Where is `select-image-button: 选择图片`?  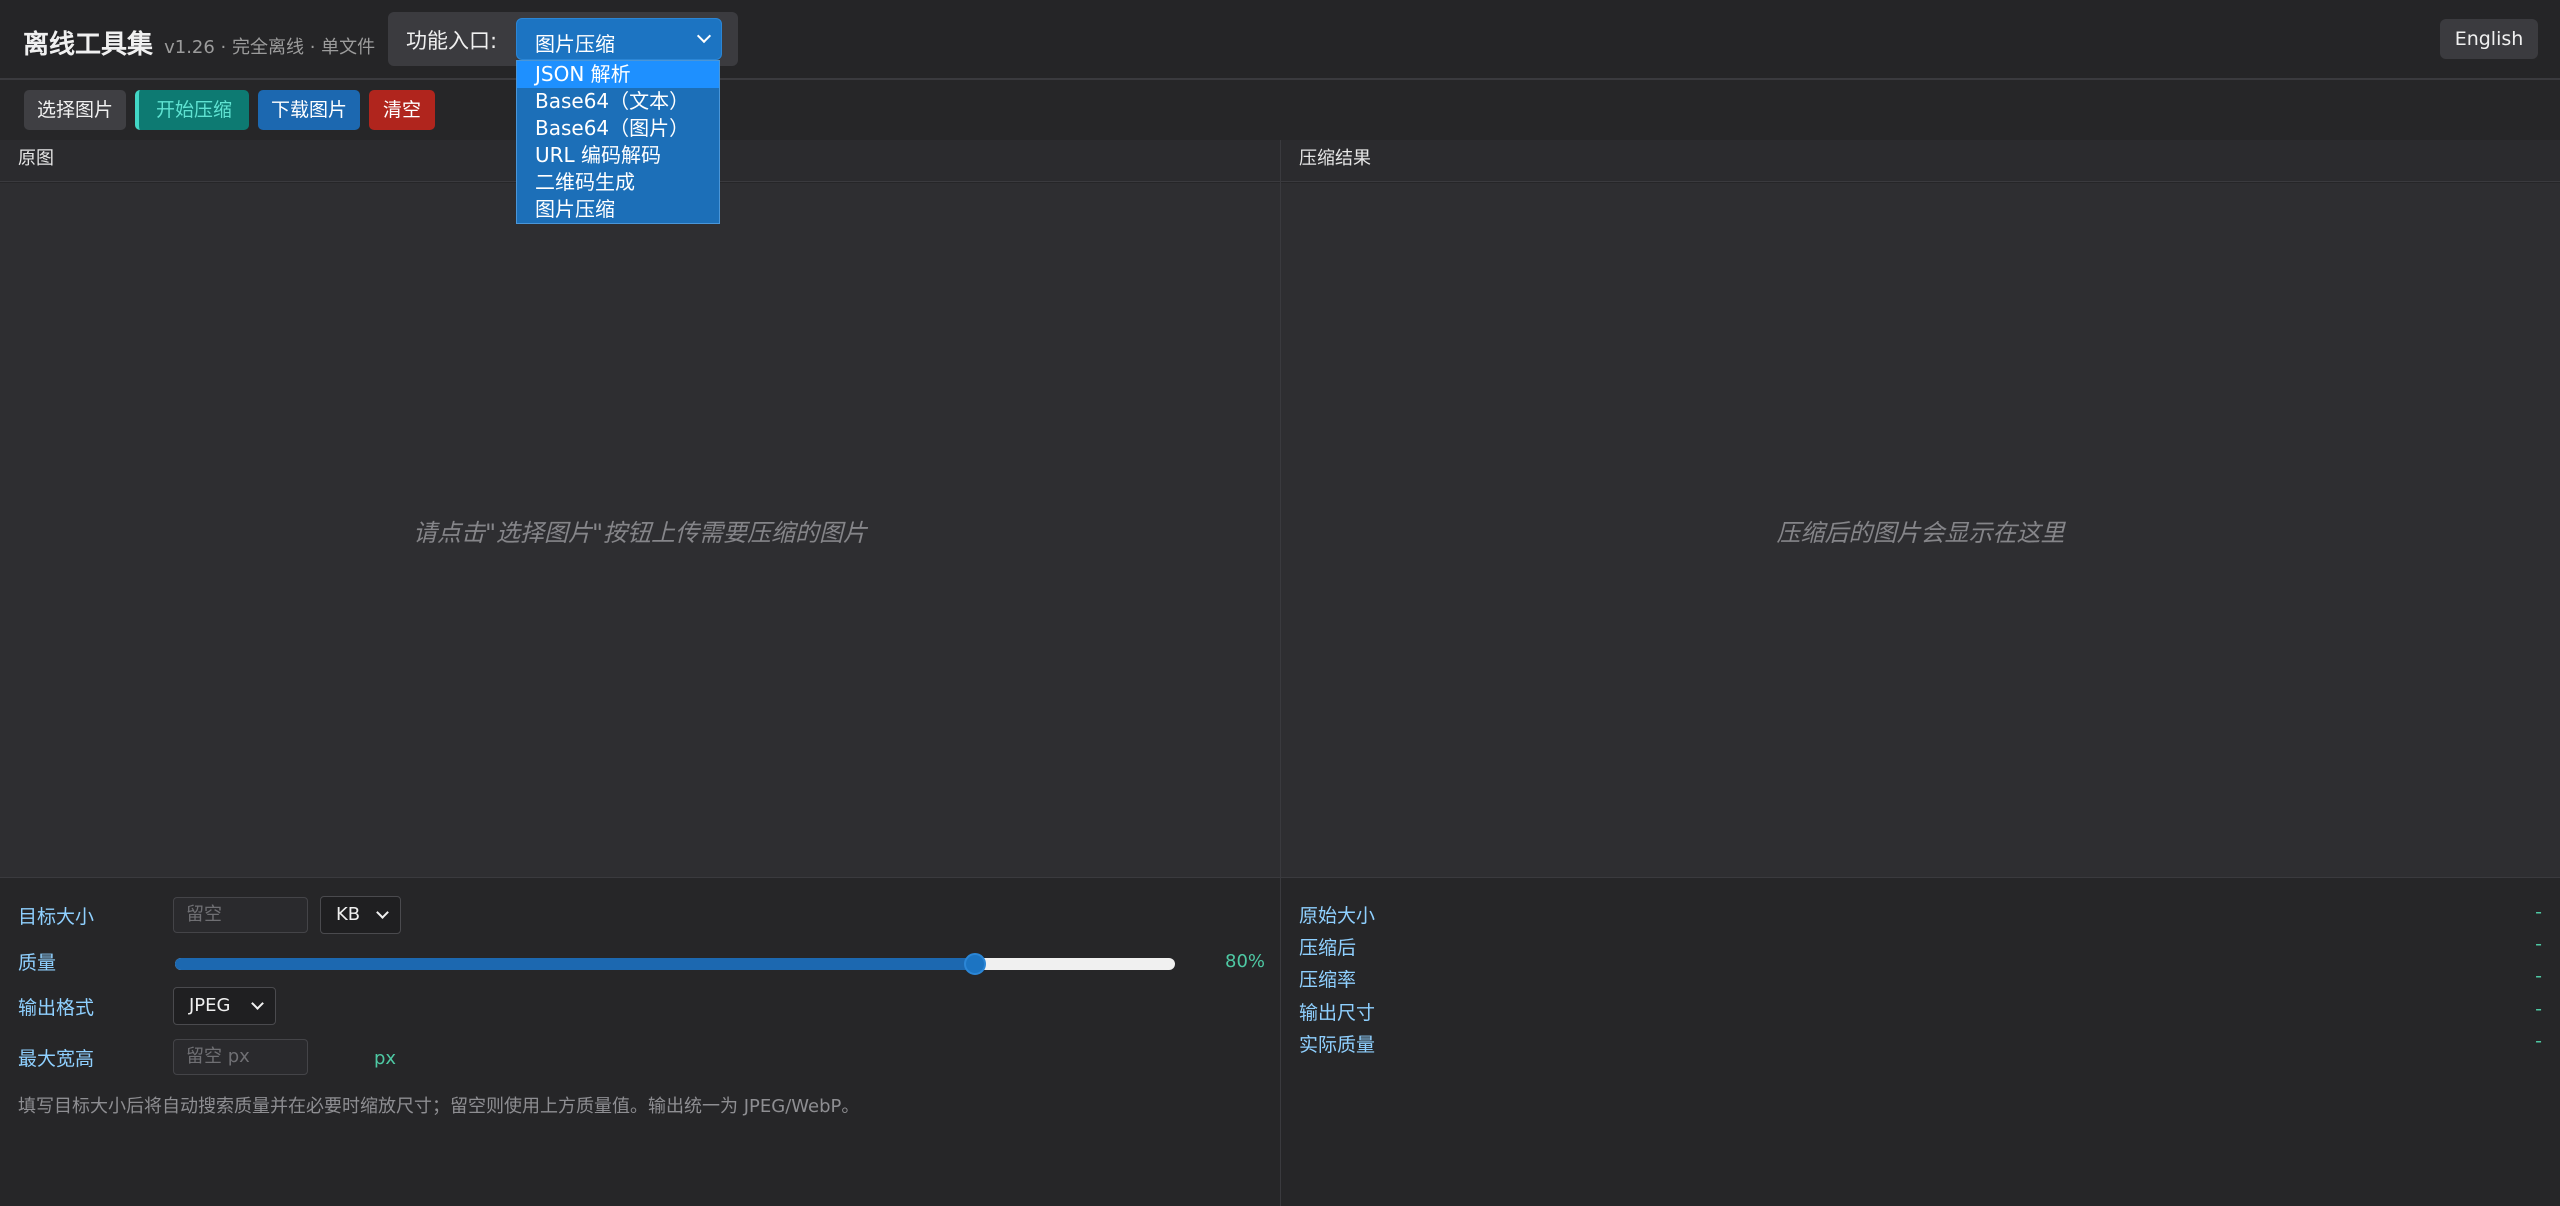
select-image-button: 选择图片 is located at coordinates (75, 110).